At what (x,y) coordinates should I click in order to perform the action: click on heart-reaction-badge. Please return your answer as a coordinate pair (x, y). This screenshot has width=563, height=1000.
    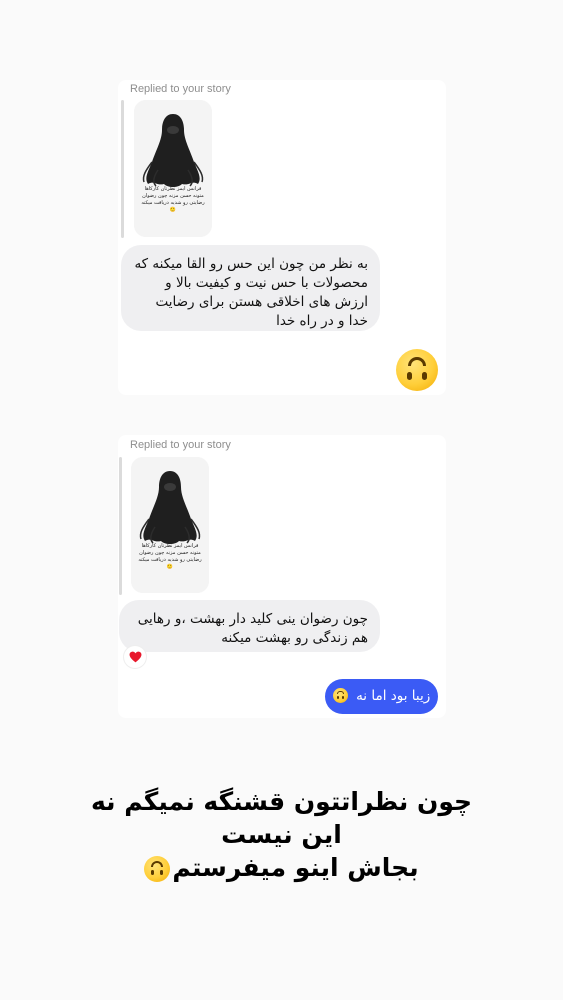
    Looking at the image, I should click on (135, 657).